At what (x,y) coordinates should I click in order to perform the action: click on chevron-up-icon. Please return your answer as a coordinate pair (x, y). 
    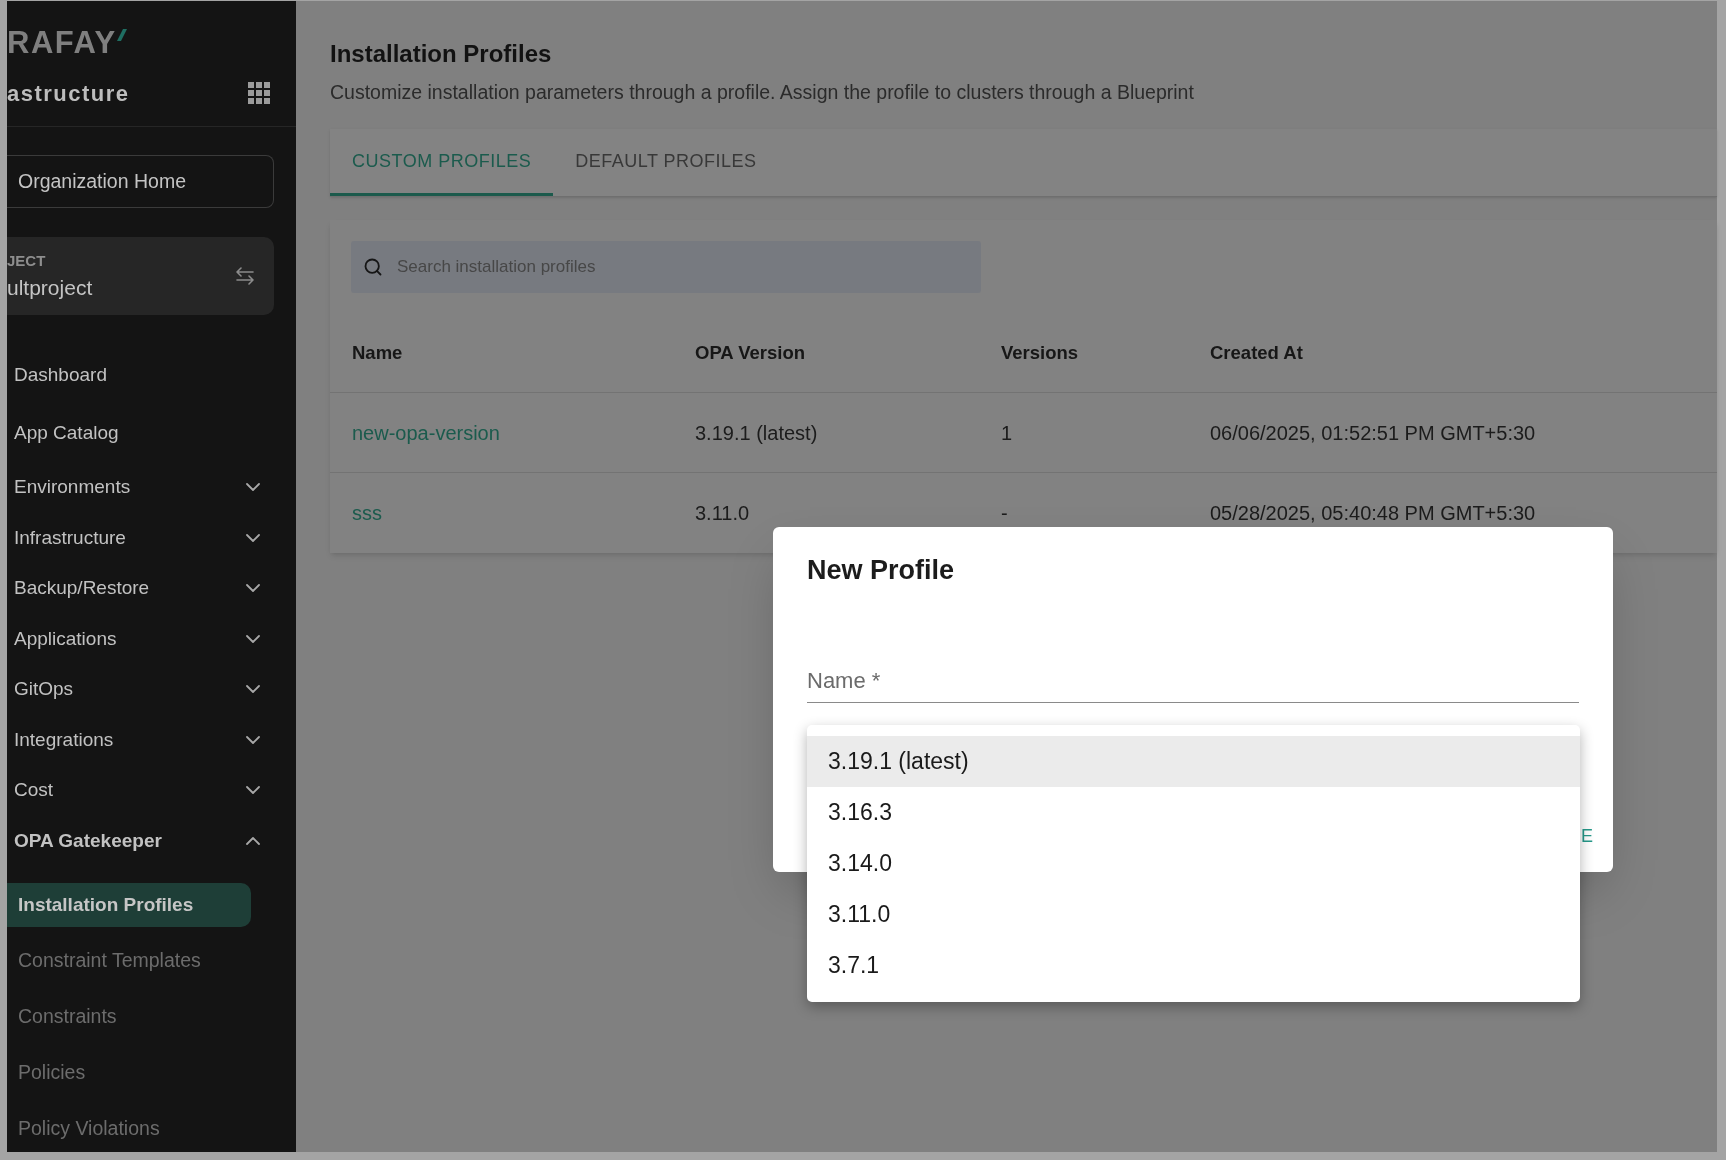
    Looking at the image, I should click on (253, 840).